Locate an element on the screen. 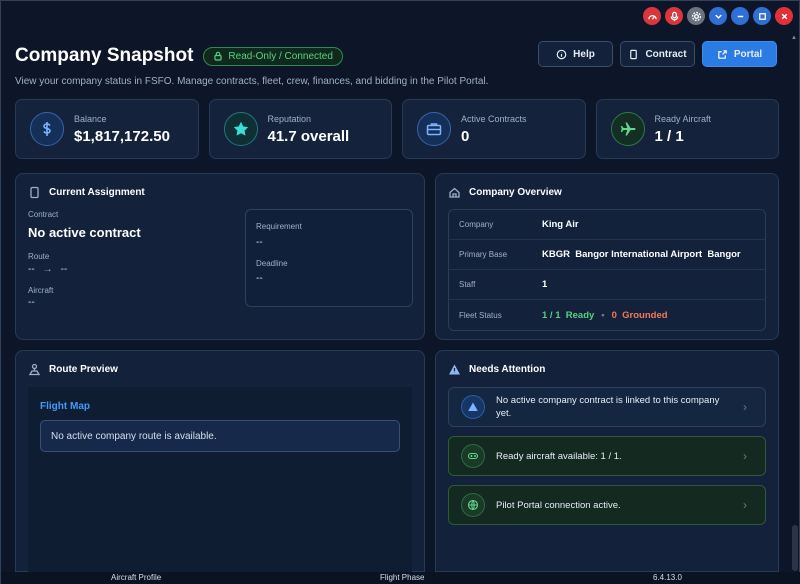  status-badge: Read-Only / Connected is located at coordinates (273, 56).